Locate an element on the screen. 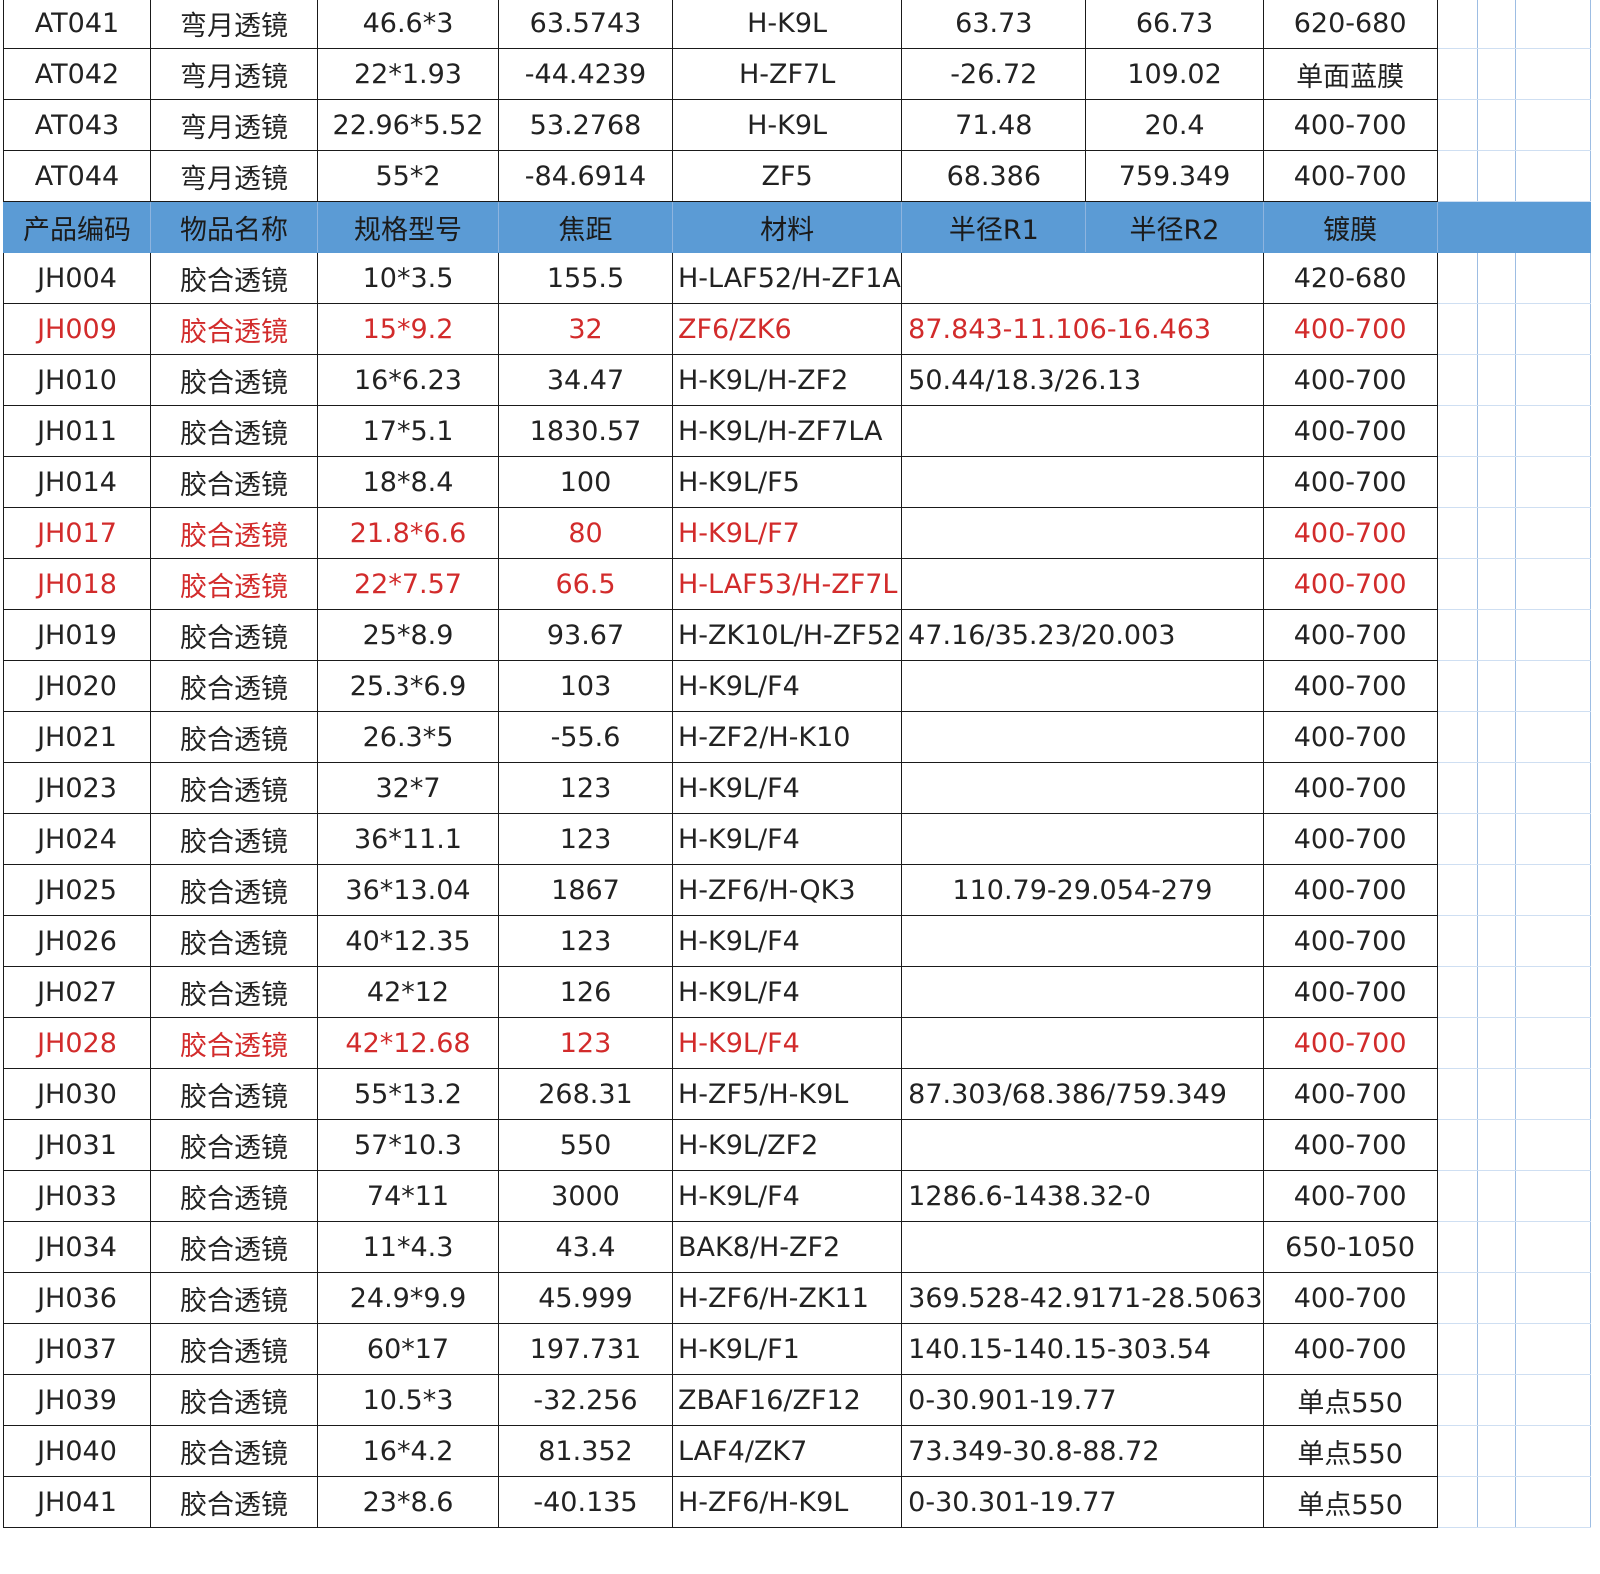 The height and width of the screenshot is (1574, 1600). spec-cell: 25*8.9 is located at coordinates (408, 635).